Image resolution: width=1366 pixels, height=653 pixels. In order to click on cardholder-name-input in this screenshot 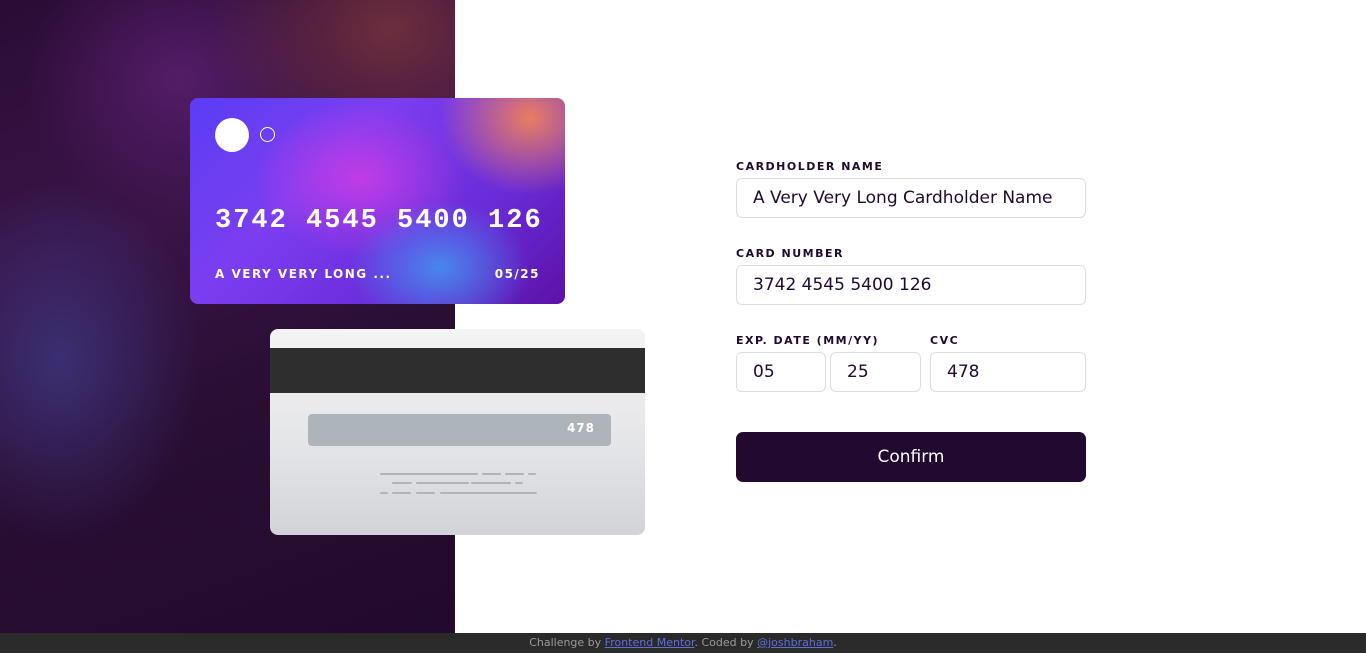, I will do `click(911, 198)`.